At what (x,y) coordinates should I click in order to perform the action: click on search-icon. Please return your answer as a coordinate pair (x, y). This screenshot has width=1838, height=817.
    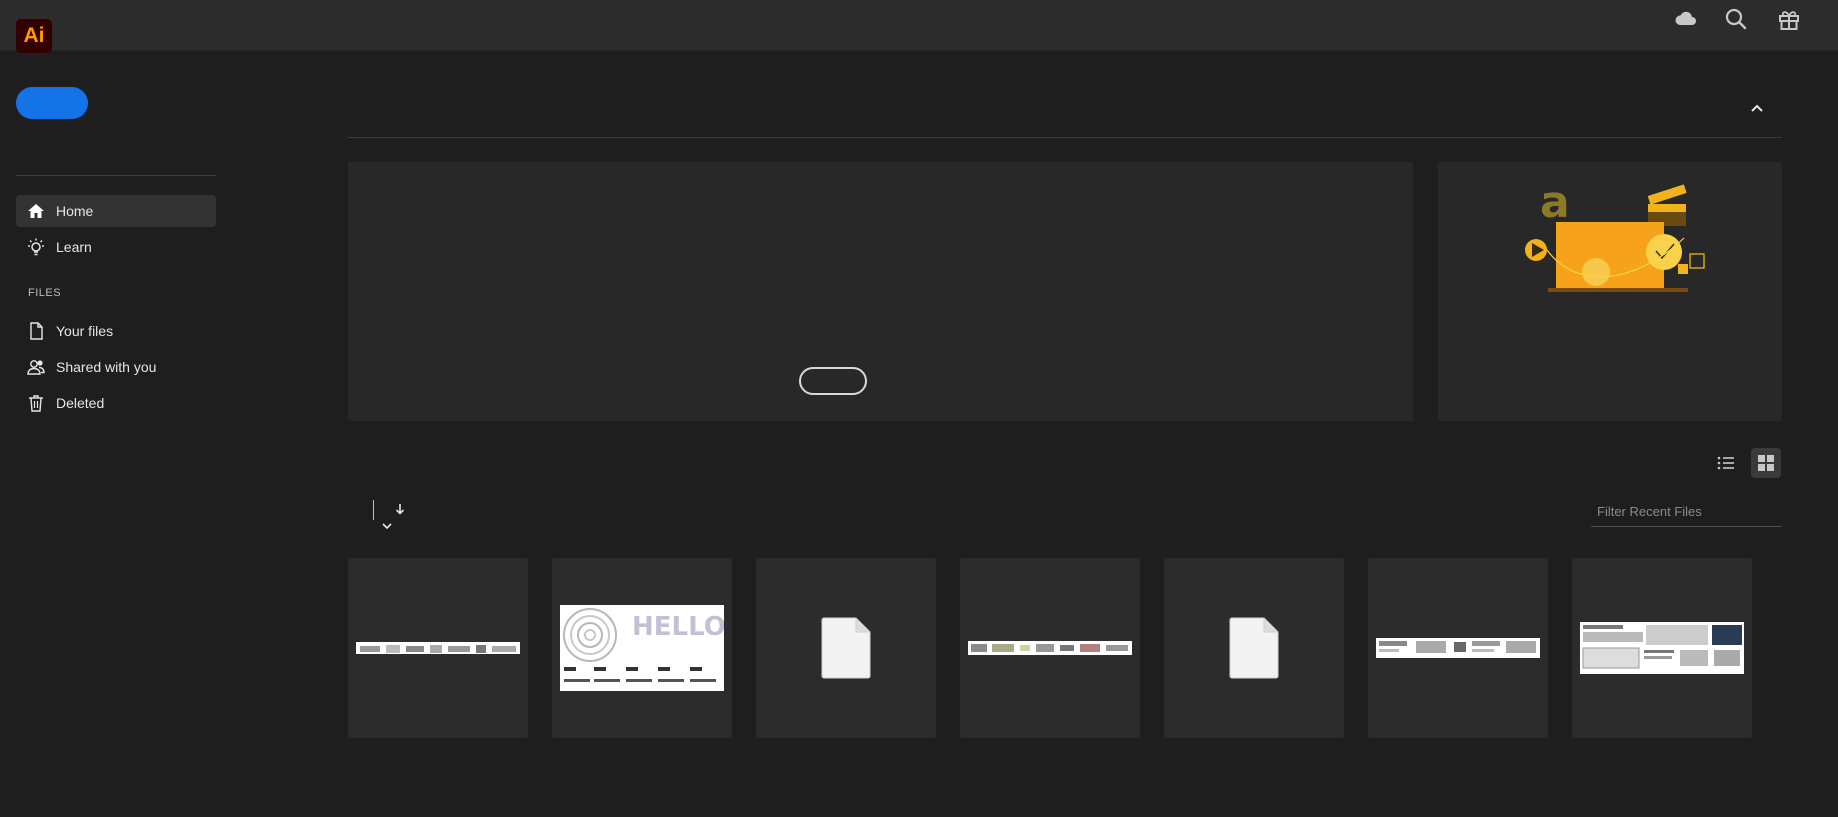
    Looking at the image, I should click on (1736, 19).